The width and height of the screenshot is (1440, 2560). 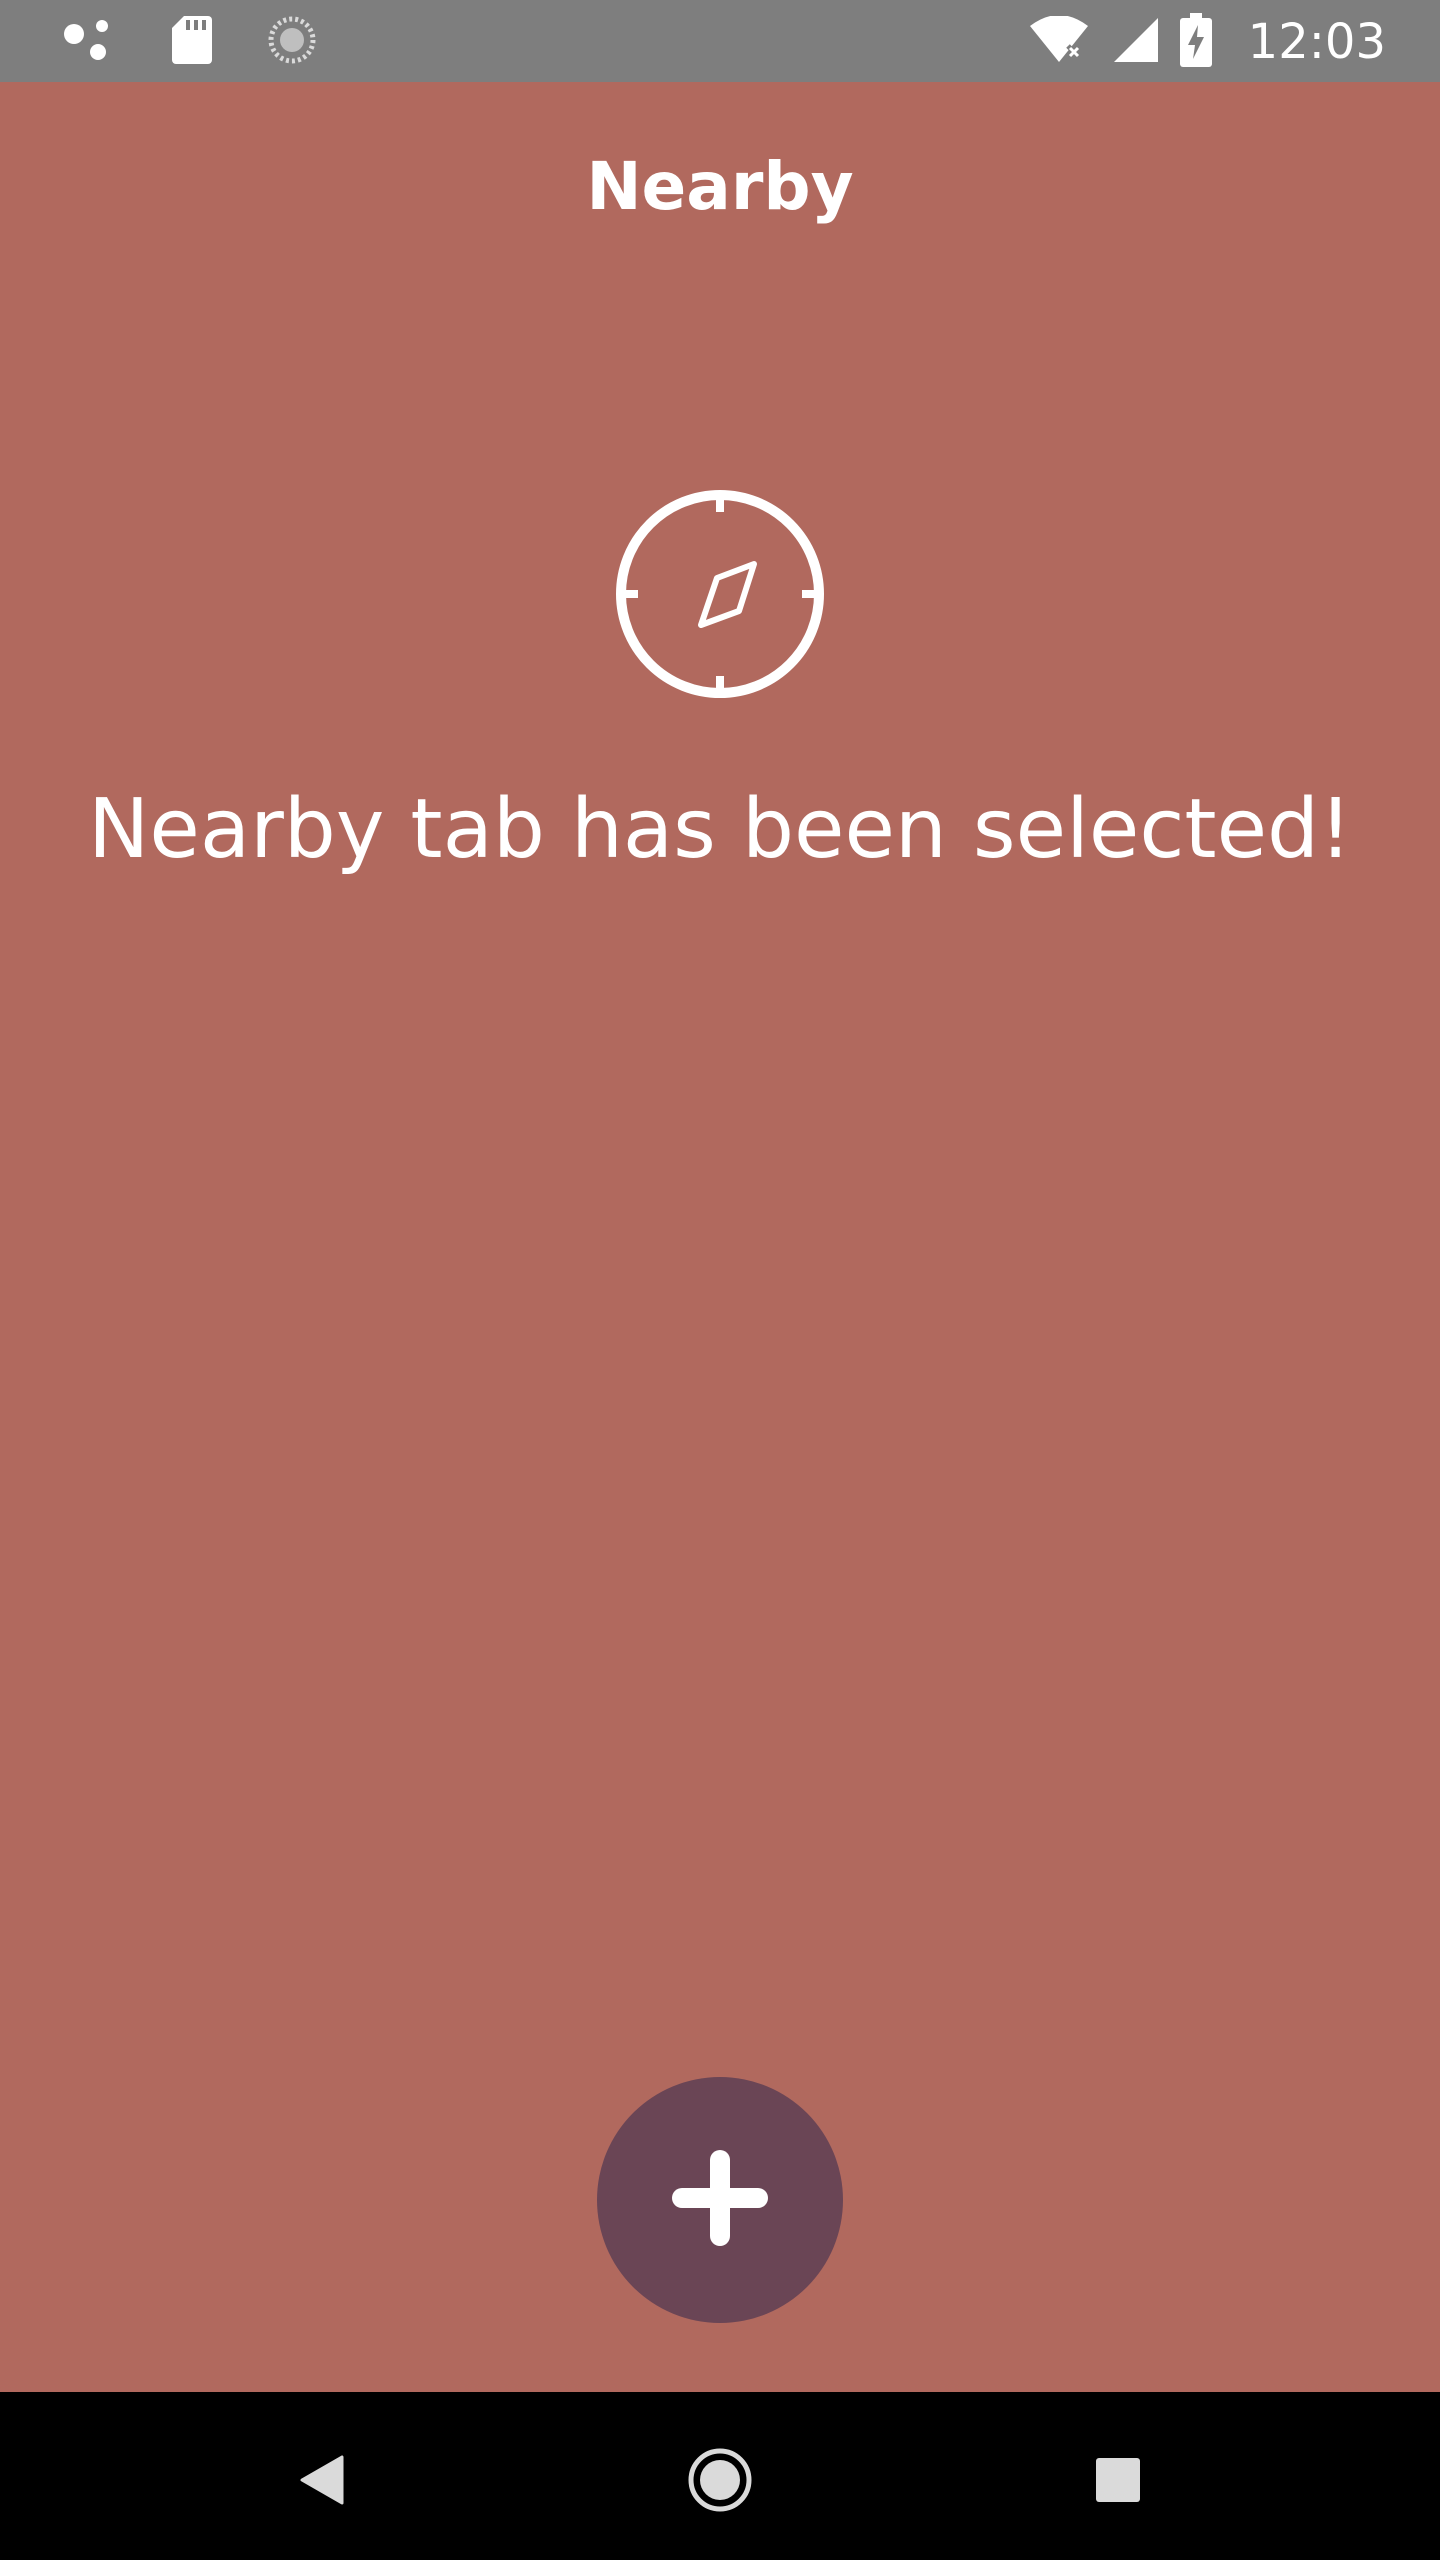 I want to click on back-icon, so click(x=322, y=2482).